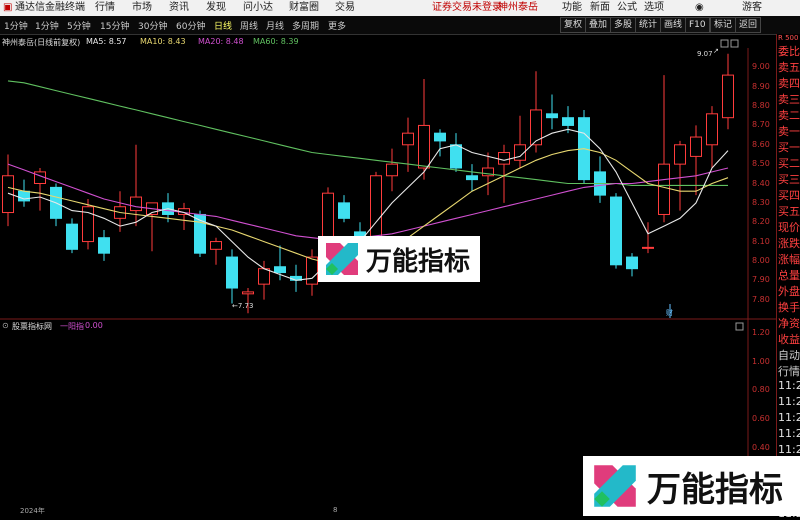 The height and width of the screenshot is (520, 800). I want to click on event-annotation: 财, so click(669, 313).